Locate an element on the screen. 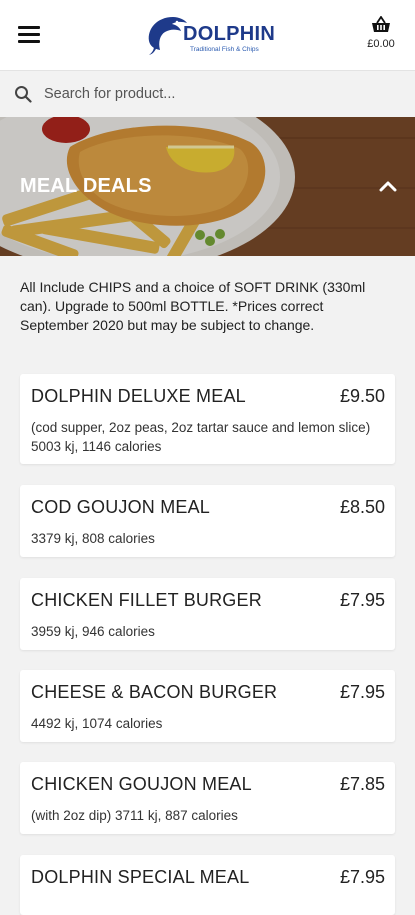 Image resolution: width=415 pixels, height=915 pixels. category-title: MEAL DEALS is located at coordinates (86, 186).